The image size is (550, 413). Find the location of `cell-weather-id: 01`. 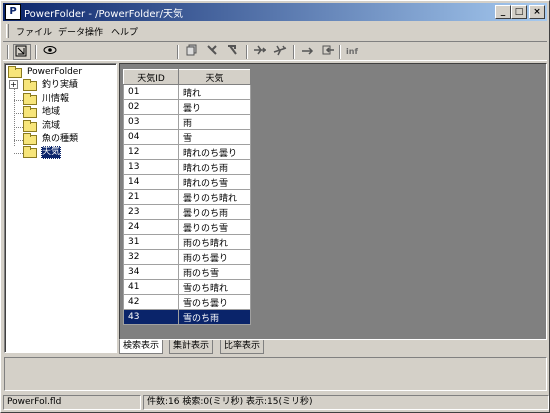

cell-weather-id: 01 is located at coordinates (151, 92).